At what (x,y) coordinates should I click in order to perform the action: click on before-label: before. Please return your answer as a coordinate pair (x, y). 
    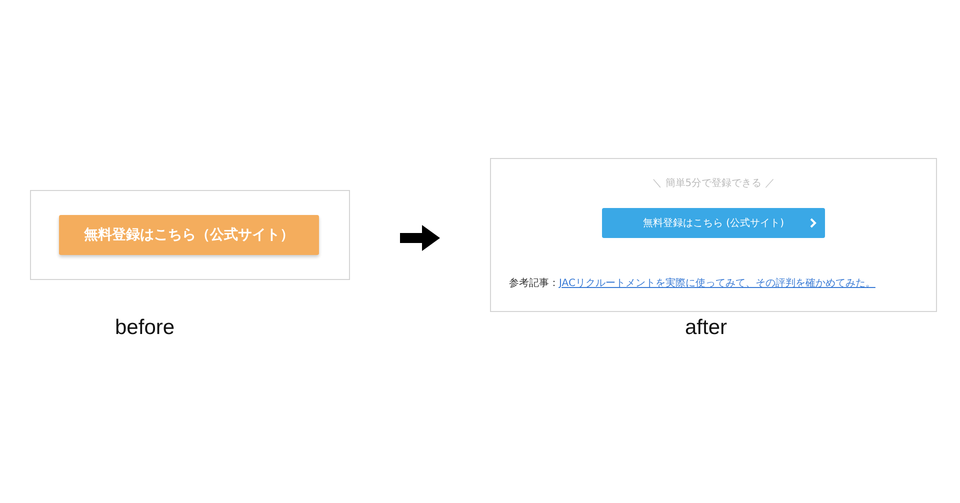
    Looking at the image, I should click on (145, 328).